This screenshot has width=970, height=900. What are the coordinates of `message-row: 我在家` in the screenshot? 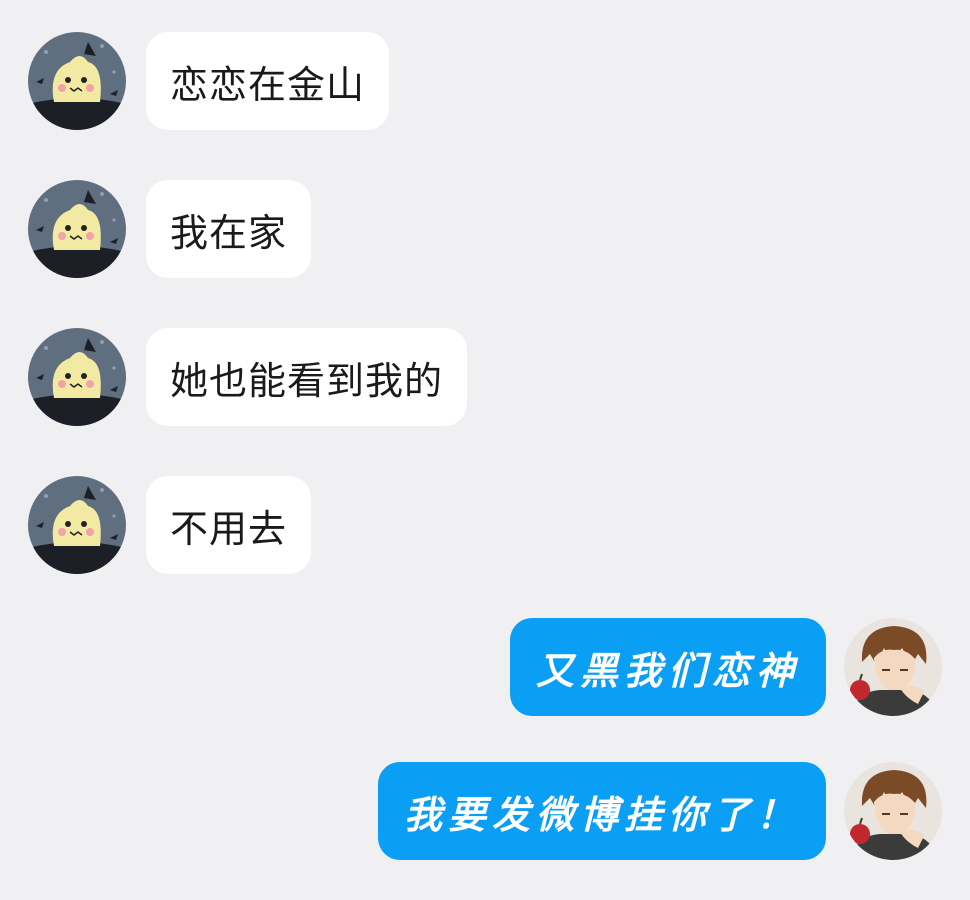 It's located at (170, 229).